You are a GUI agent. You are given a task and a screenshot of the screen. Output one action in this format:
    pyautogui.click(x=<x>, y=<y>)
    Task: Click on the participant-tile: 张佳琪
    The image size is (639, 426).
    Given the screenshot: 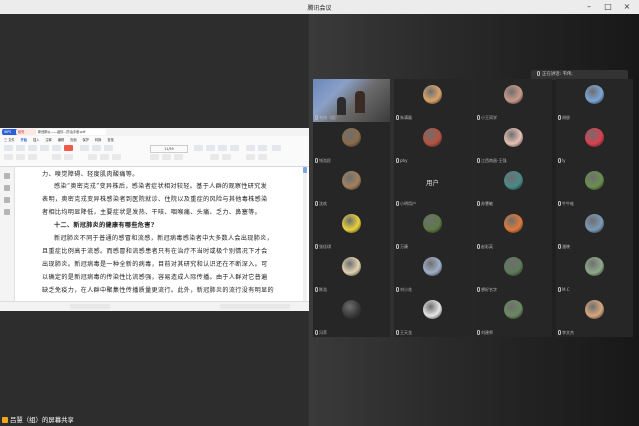 What is the action you would take?
    pyautogui.click(x=351, y=229)
    